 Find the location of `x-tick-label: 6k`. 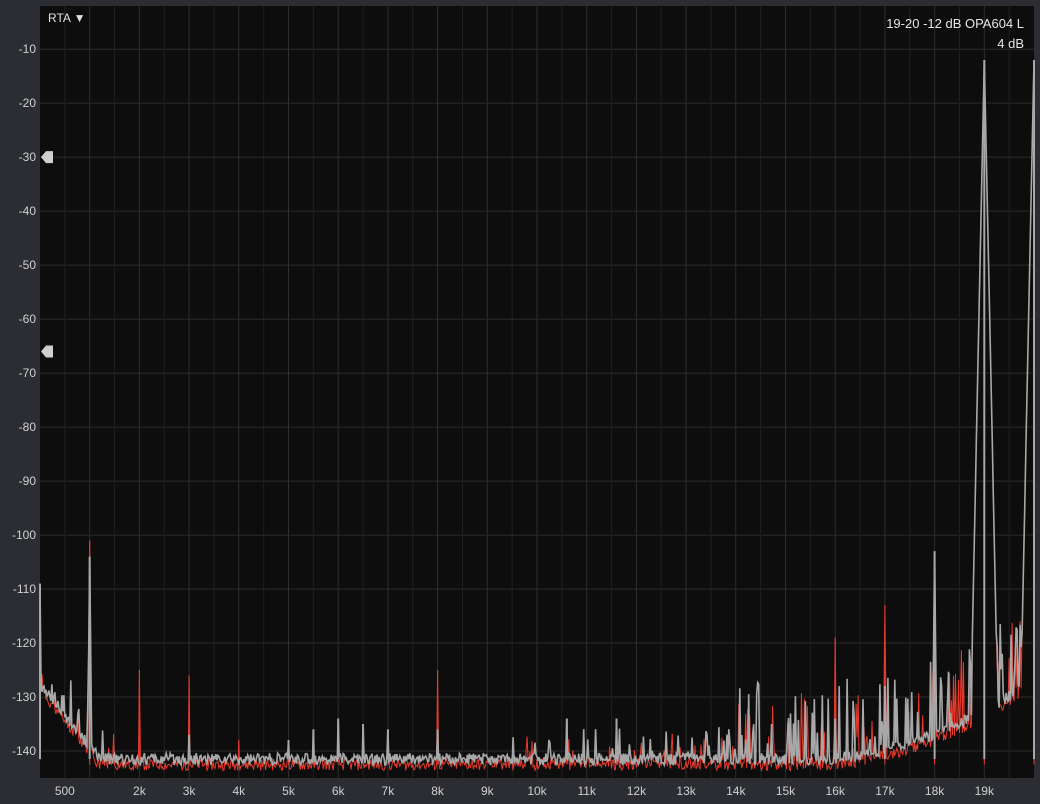

x-tick-label: 6k is located at coordinates (339, 791).